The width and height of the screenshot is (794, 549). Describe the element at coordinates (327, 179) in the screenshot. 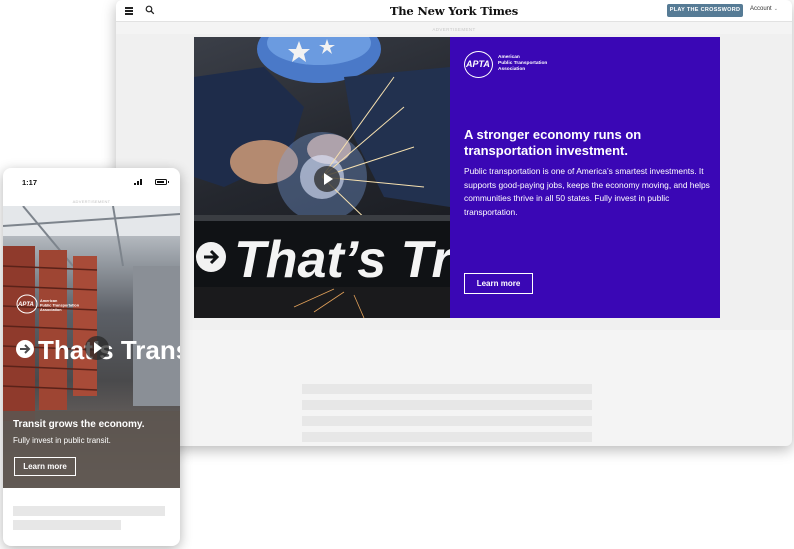

I see `play-video-button` at that location.